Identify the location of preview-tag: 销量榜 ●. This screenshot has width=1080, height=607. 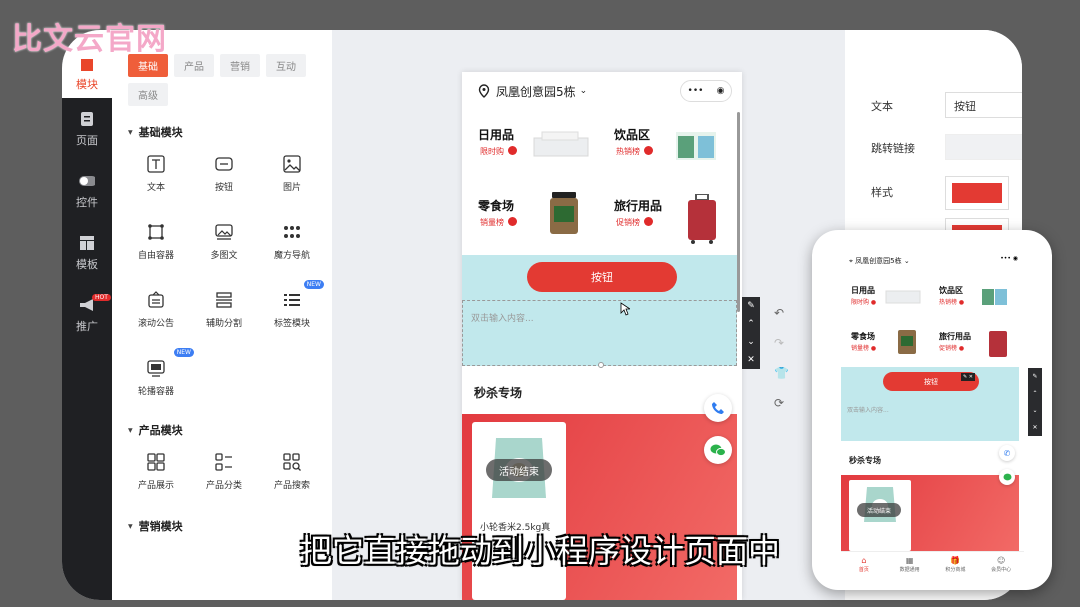
(864, 348).